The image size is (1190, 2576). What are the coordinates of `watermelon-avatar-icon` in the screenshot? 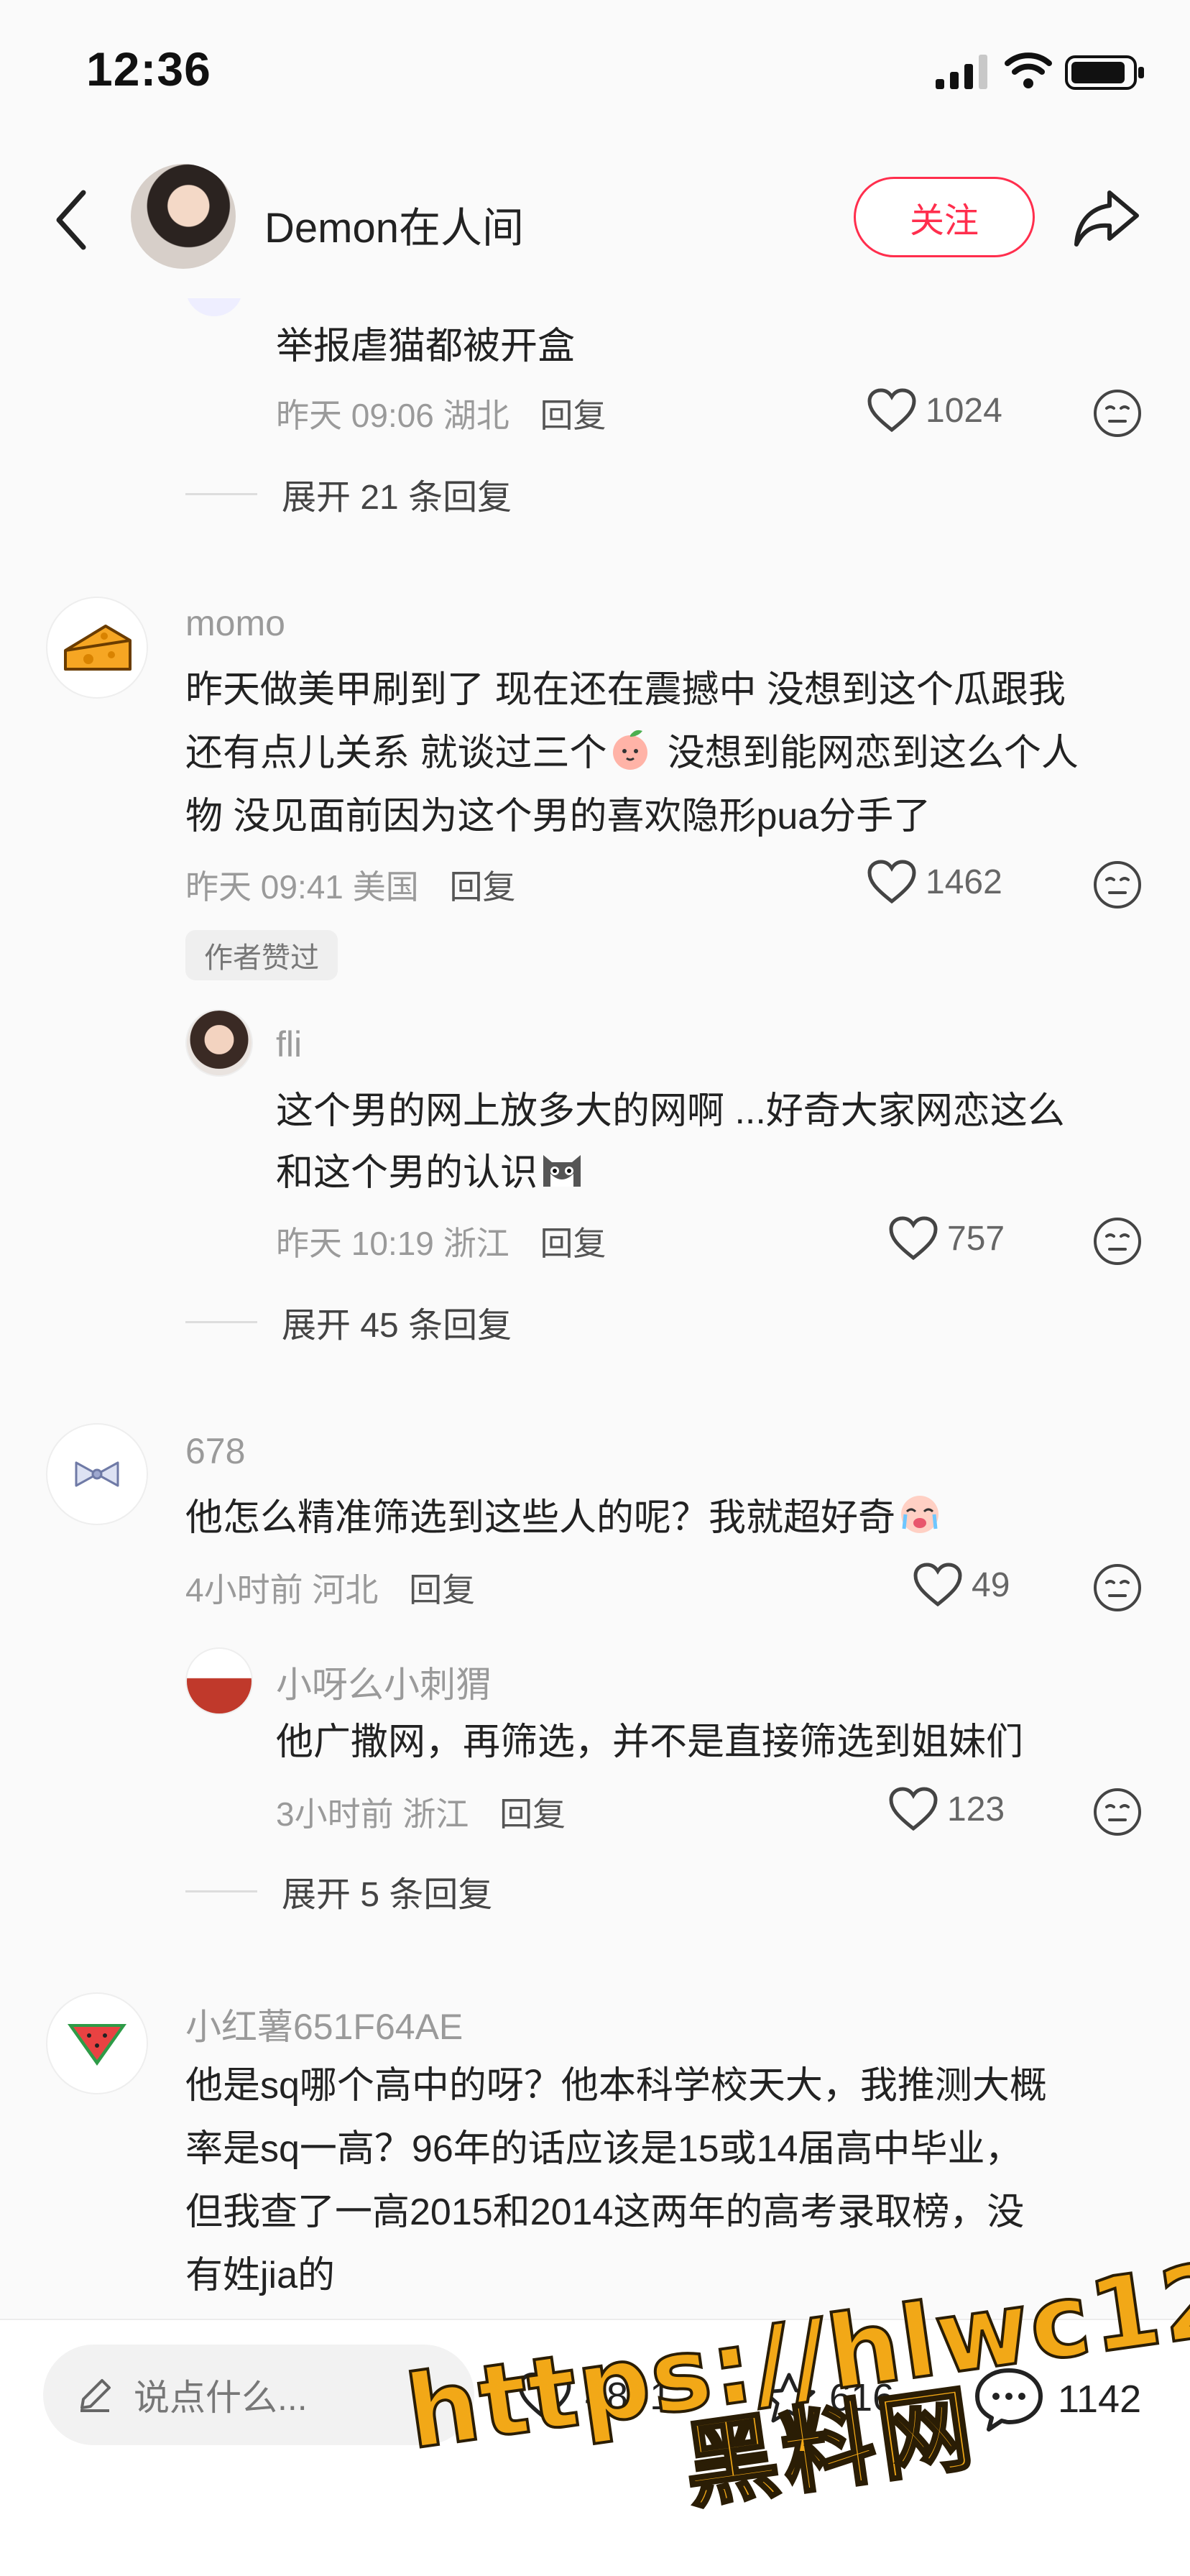 It's located at (97, 2045).